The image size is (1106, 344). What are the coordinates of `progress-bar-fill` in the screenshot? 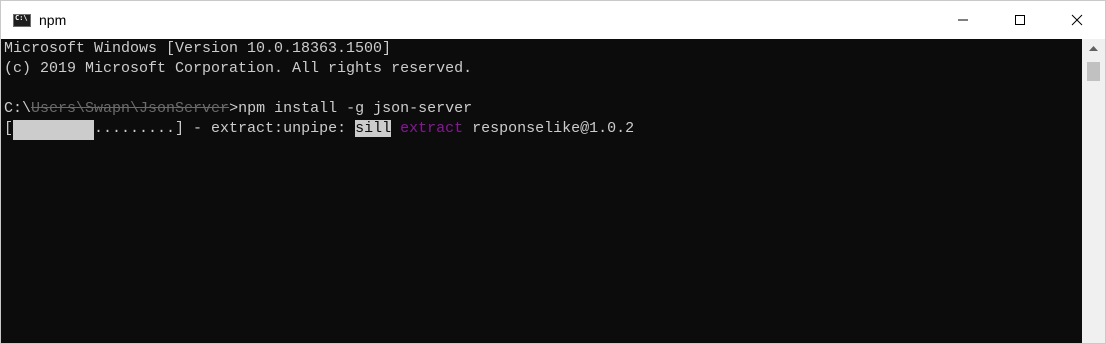 It's located at (54, 130).